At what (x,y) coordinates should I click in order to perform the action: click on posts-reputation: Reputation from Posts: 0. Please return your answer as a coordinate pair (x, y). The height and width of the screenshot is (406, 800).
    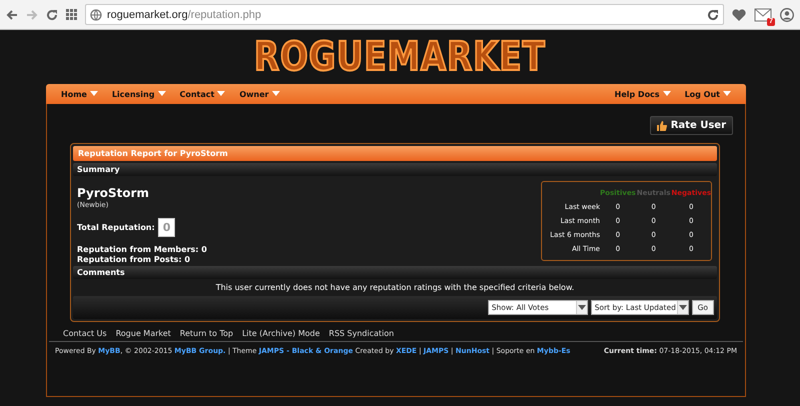
    Looking at the image, I should click on (134, 260).